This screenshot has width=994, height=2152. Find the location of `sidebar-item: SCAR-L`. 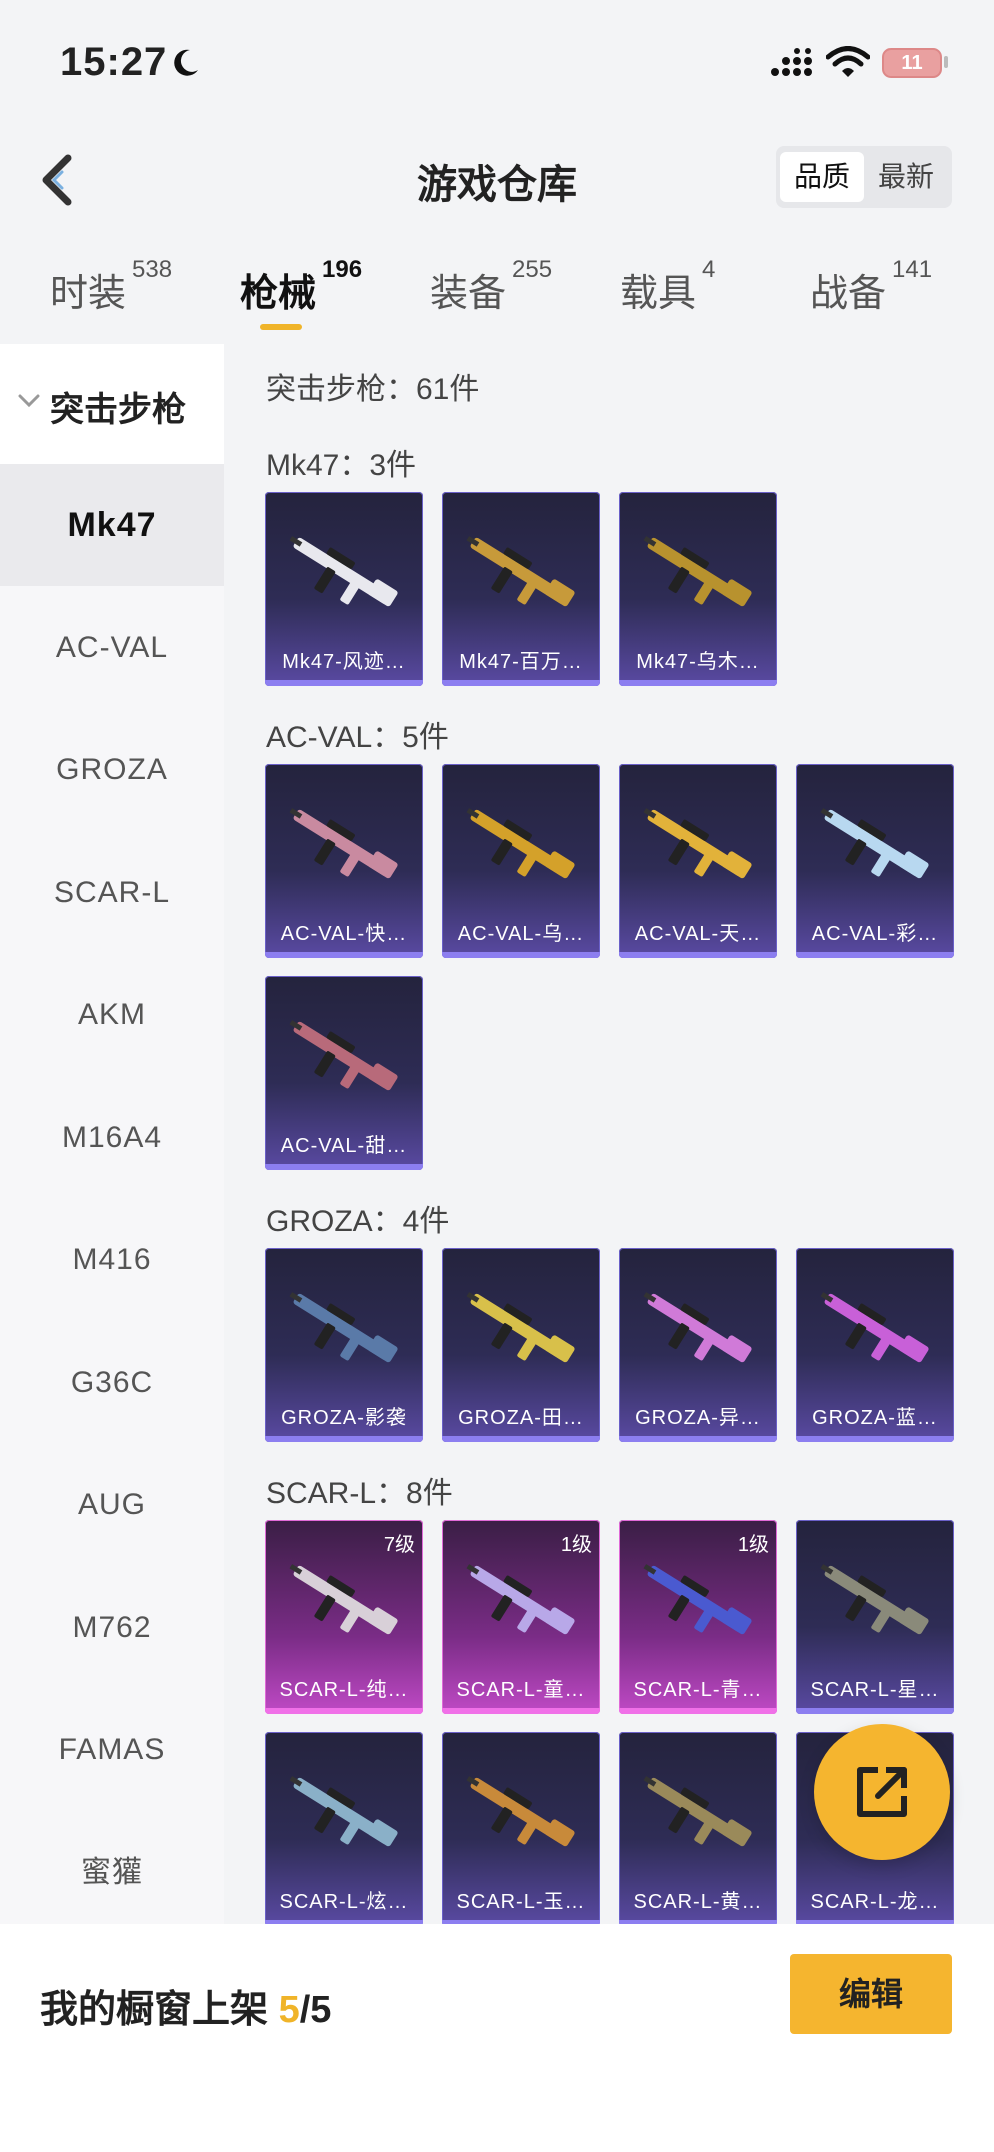

sidebar-item: SCAR-L is located at coordinates (112, 893).